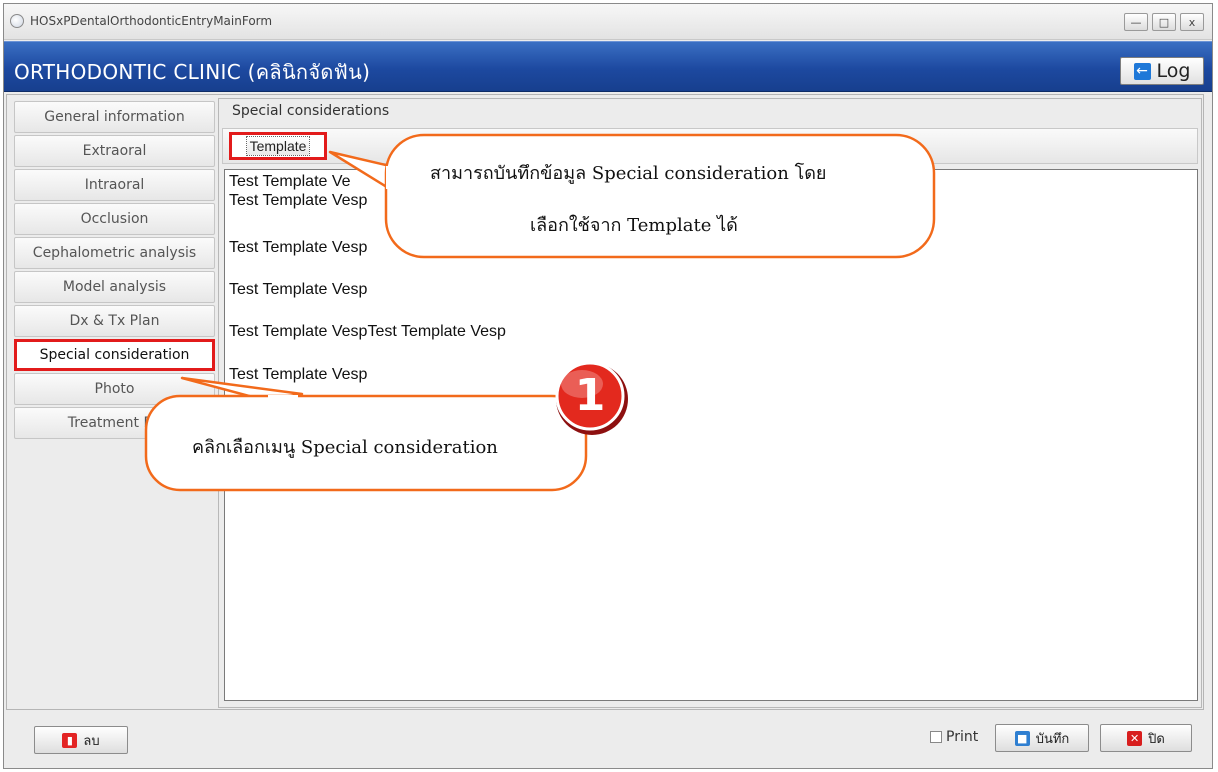  Describe the element at coordinates (192, 72) in the screenshot. I see `clinic-title: ORTHODONTIC CLINIC (คลินิกจัดฟัน)` at that location.